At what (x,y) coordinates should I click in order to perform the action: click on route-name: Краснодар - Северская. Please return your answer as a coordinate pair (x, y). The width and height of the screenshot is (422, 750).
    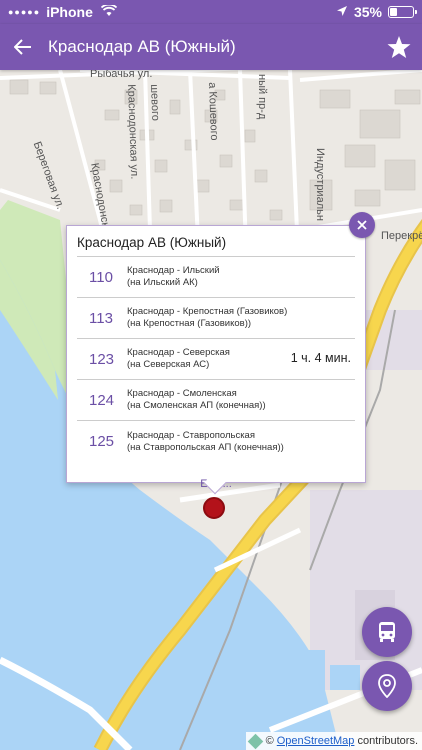
    Looking at the image, I should click on (178, 352).